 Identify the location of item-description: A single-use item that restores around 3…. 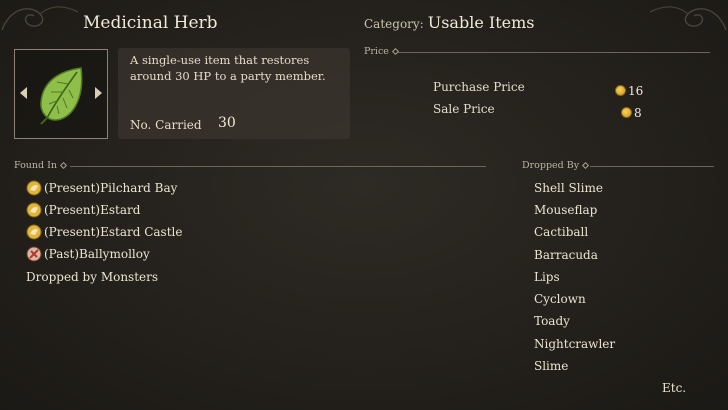
(228, 68).